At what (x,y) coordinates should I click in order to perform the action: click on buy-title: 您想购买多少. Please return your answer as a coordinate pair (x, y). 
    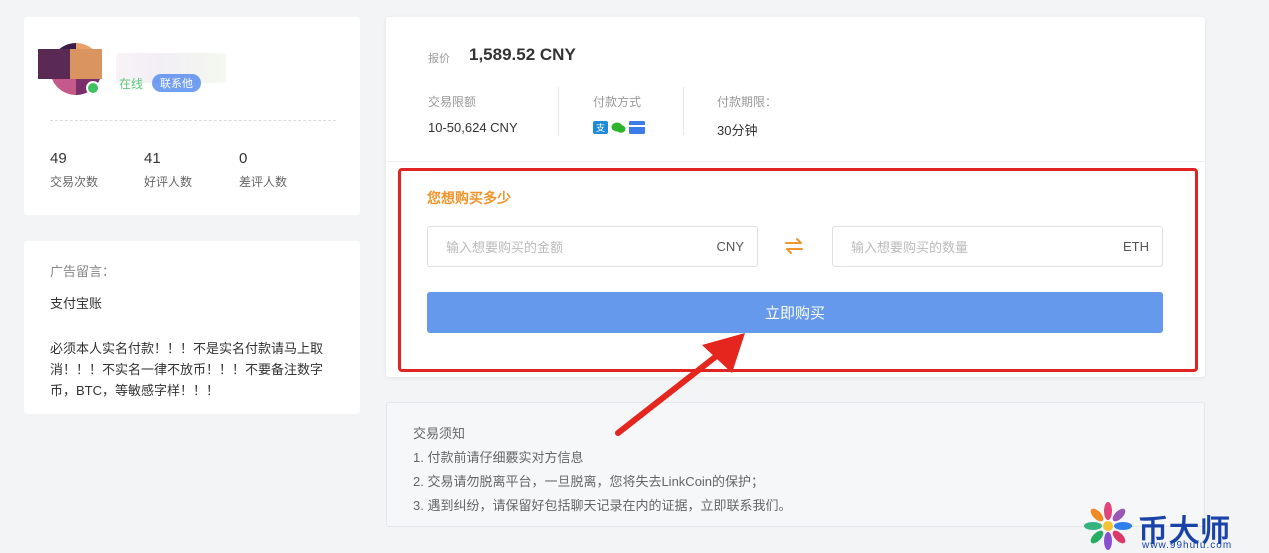
    Looking at the image, I should click on (469, 198).